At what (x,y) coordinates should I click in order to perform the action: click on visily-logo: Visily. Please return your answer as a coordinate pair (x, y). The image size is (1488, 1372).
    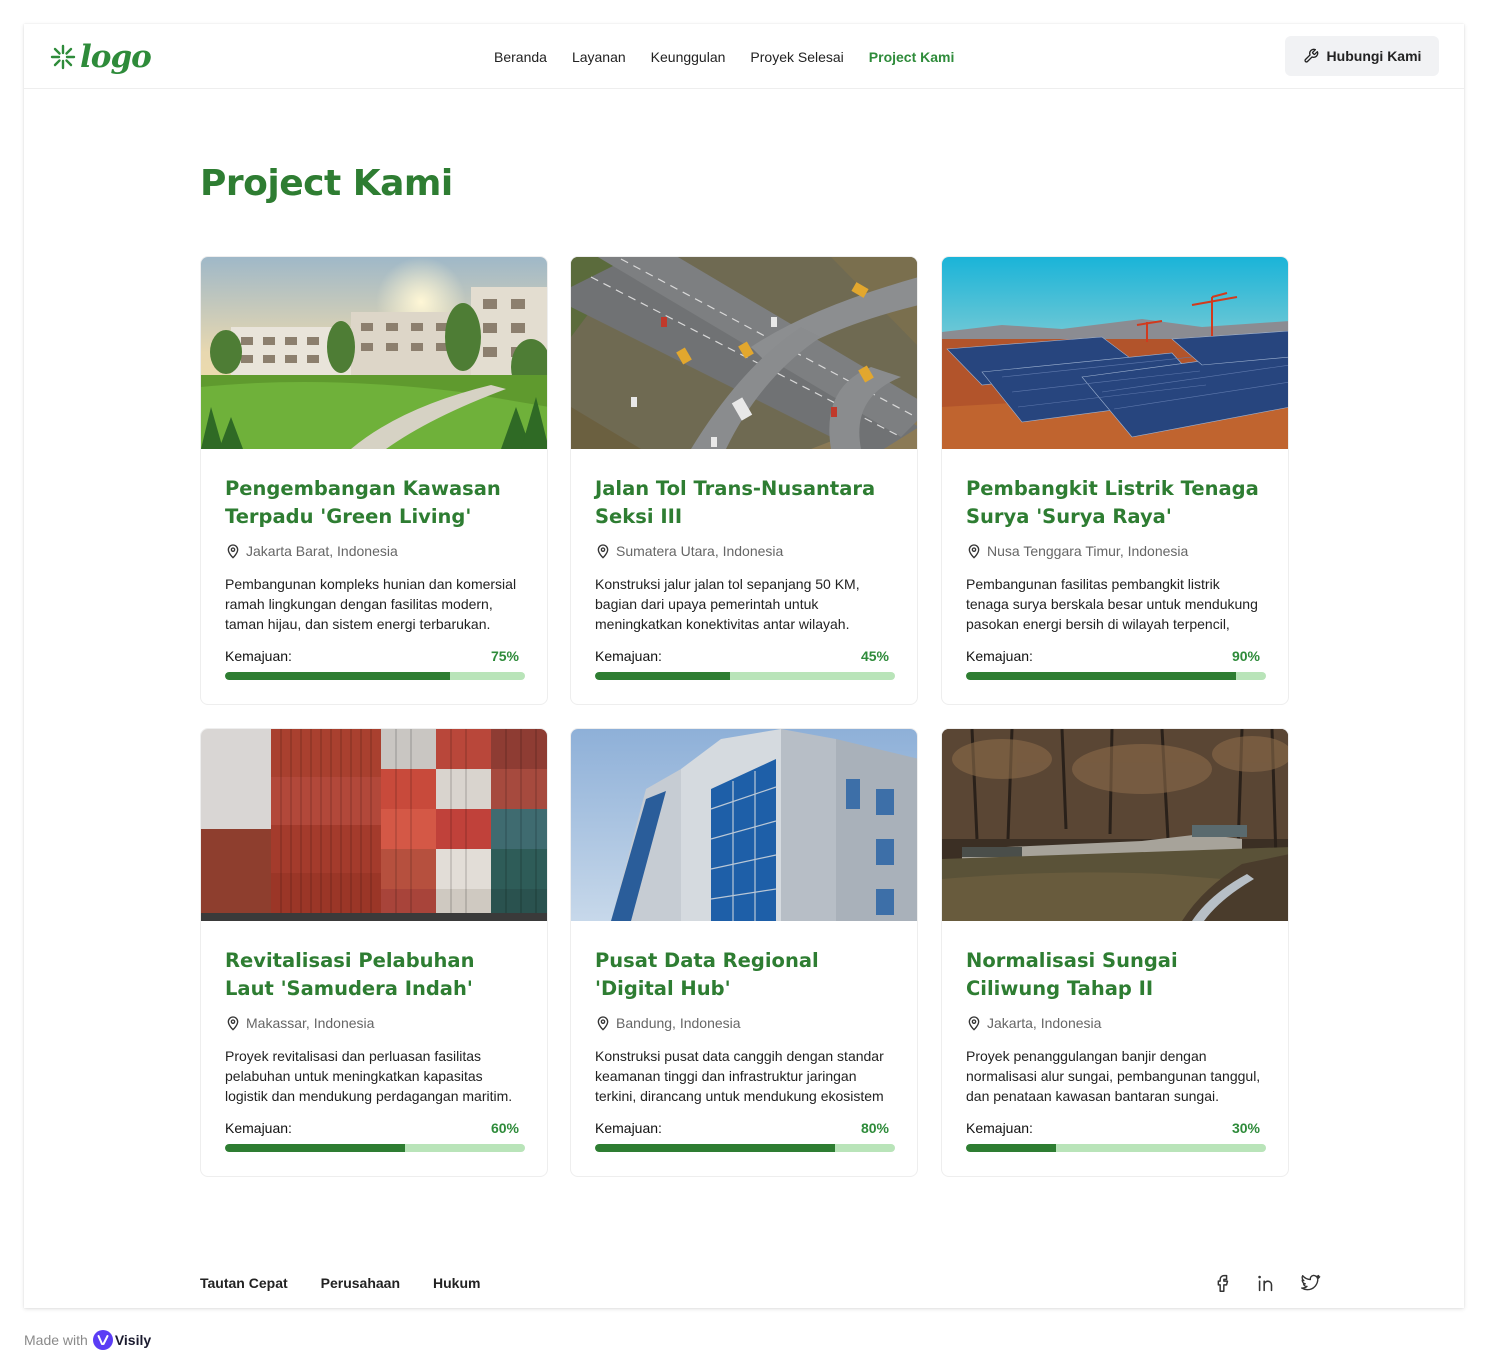
    Looking at the image, I should click on (122, 1340).